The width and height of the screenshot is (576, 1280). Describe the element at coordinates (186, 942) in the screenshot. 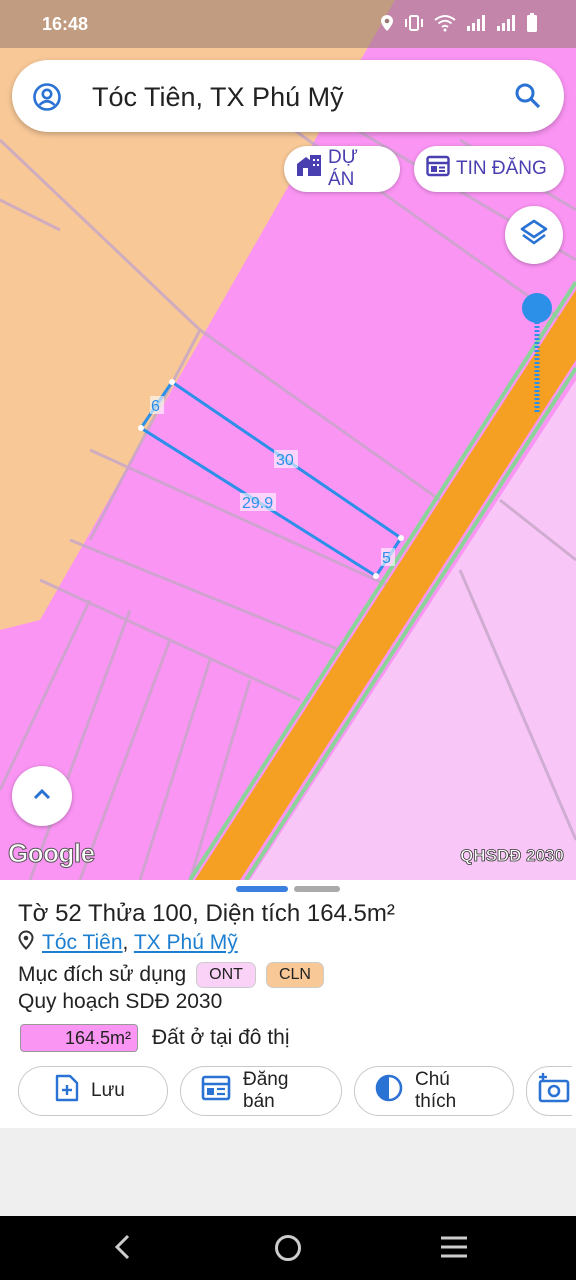

I see `town-link: TX Phú Mỹ` at that location.